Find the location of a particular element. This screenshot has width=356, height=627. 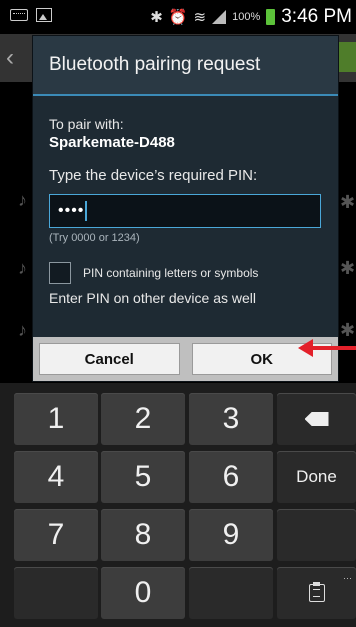

alarm-icon: ⏰ is located at coordinates (178, 17).